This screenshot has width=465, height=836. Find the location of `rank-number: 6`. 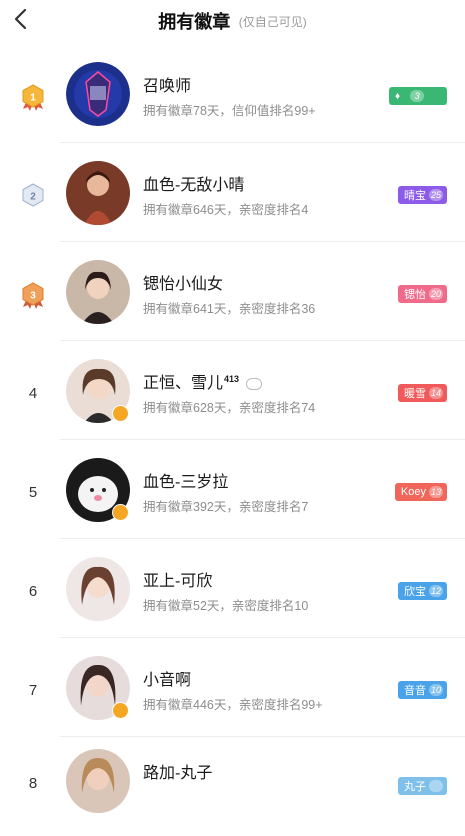

rank-number: 6 is located at coordinates (33, 591).